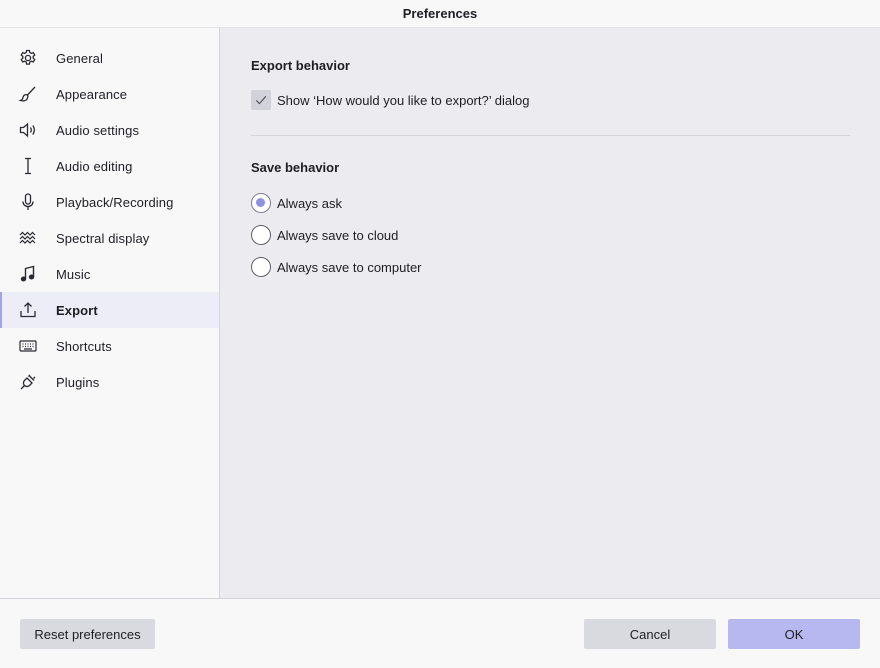  Describe the element at coordinates (78, 382) in the screenshot. I see `sidebar-item-label: Plugins` at that location.